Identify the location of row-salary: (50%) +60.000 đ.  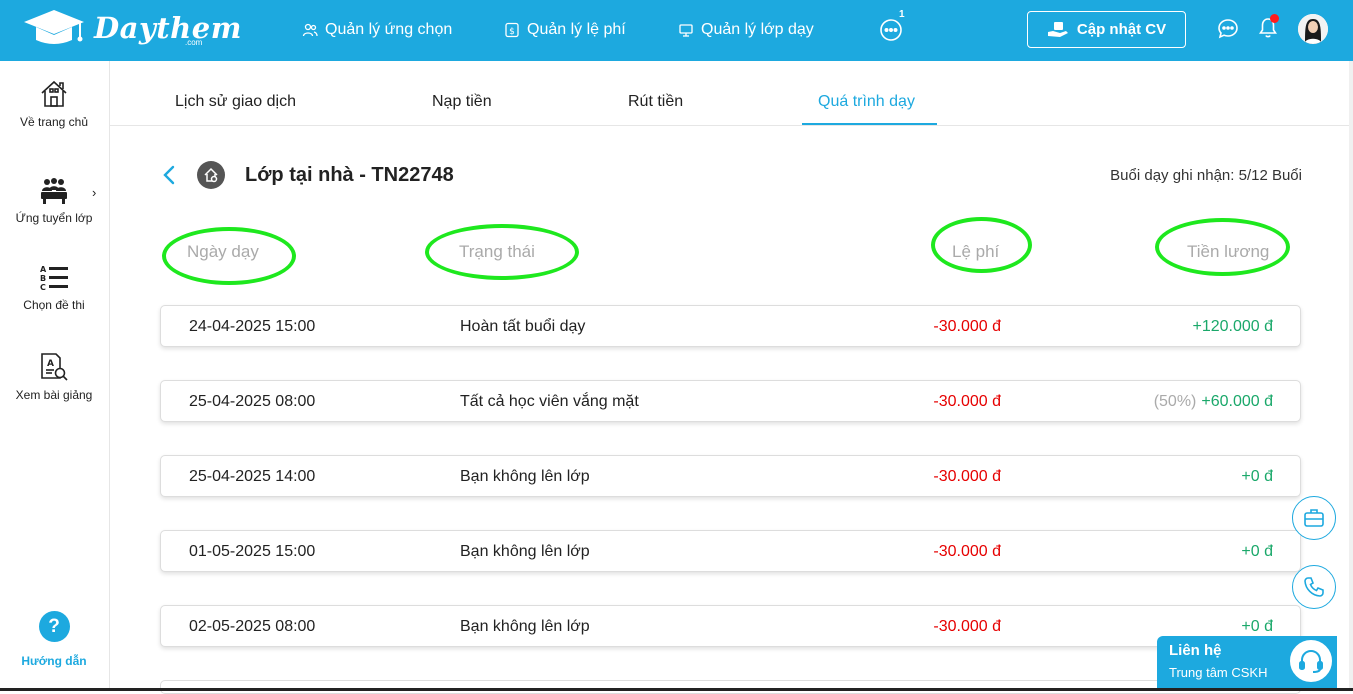
(1213, 402).